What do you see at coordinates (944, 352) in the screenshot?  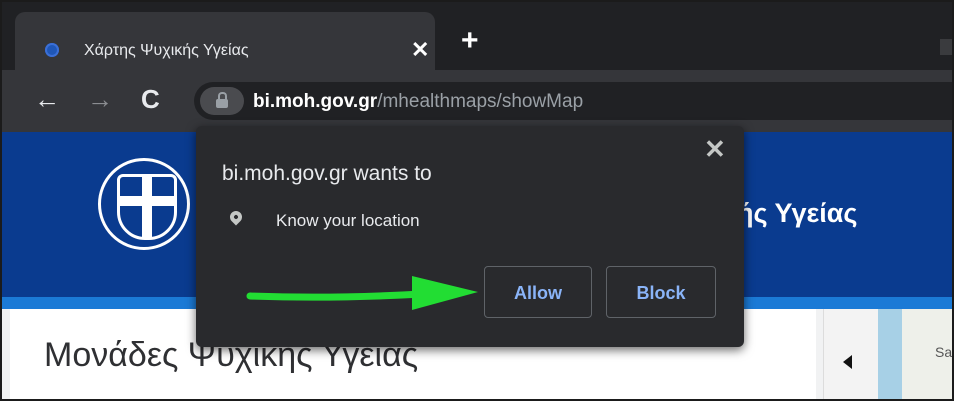 I see `map-place-label: Sa` at bounding box center [944, 352].